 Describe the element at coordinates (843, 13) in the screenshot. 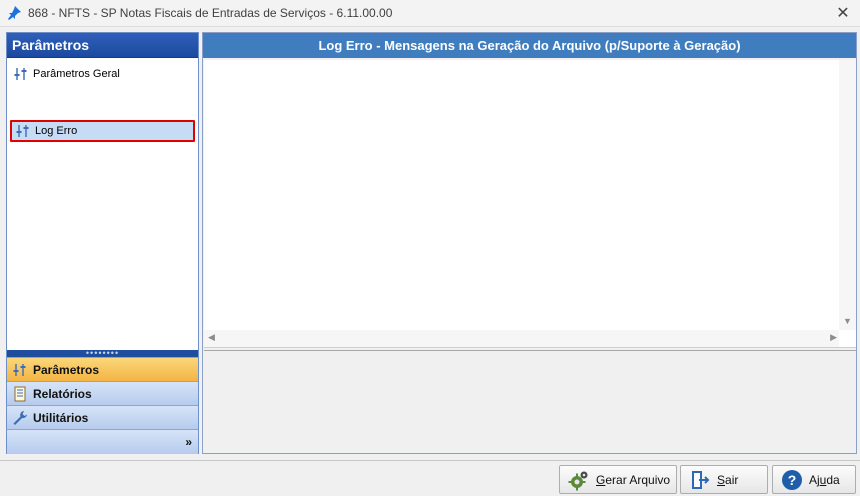

I see `close-icon: ✕` at that location.